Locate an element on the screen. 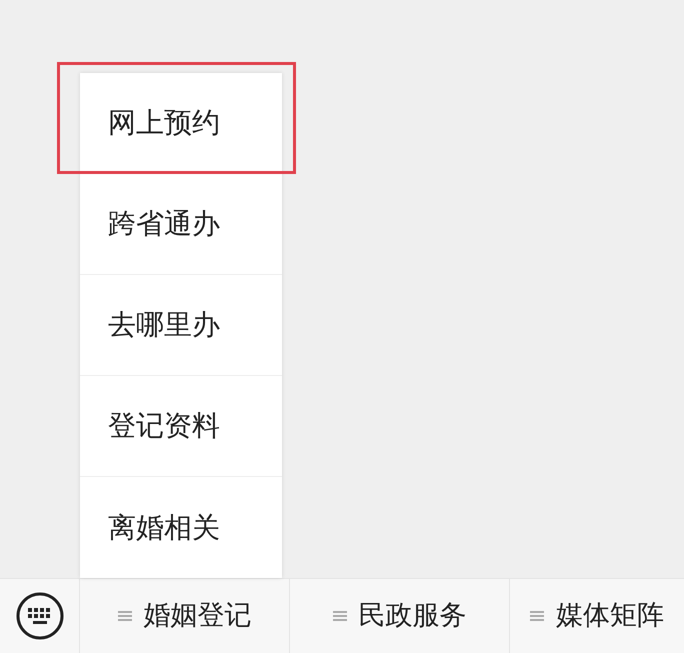  submenu-item: 网上预约 is located at coordinates (181, 123).